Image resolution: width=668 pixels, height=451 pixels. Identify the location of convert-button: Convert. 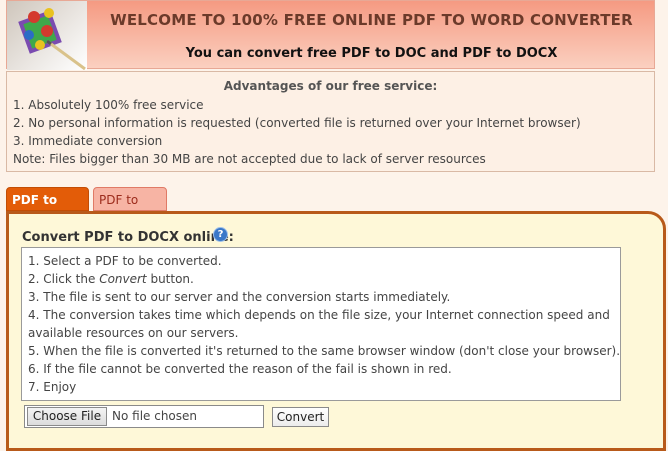
(300, 417).